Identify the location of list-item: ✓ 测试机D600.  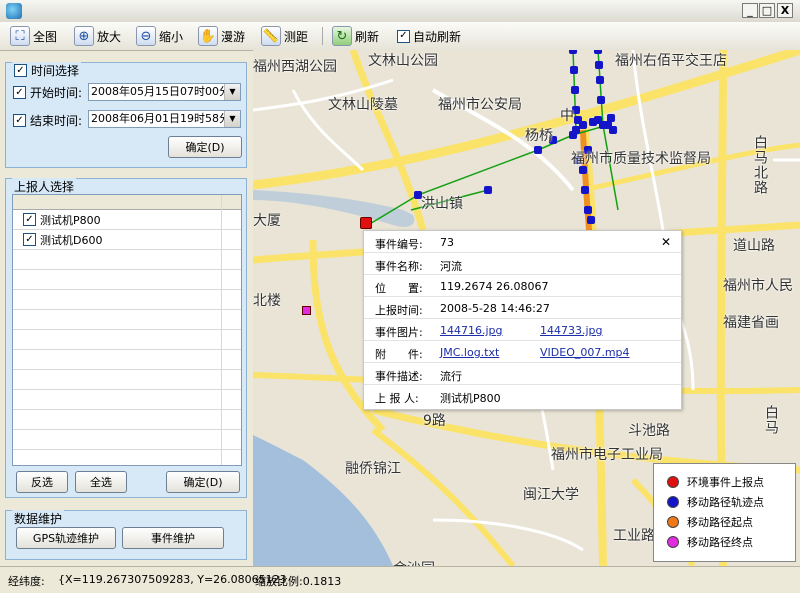
(127, 240).